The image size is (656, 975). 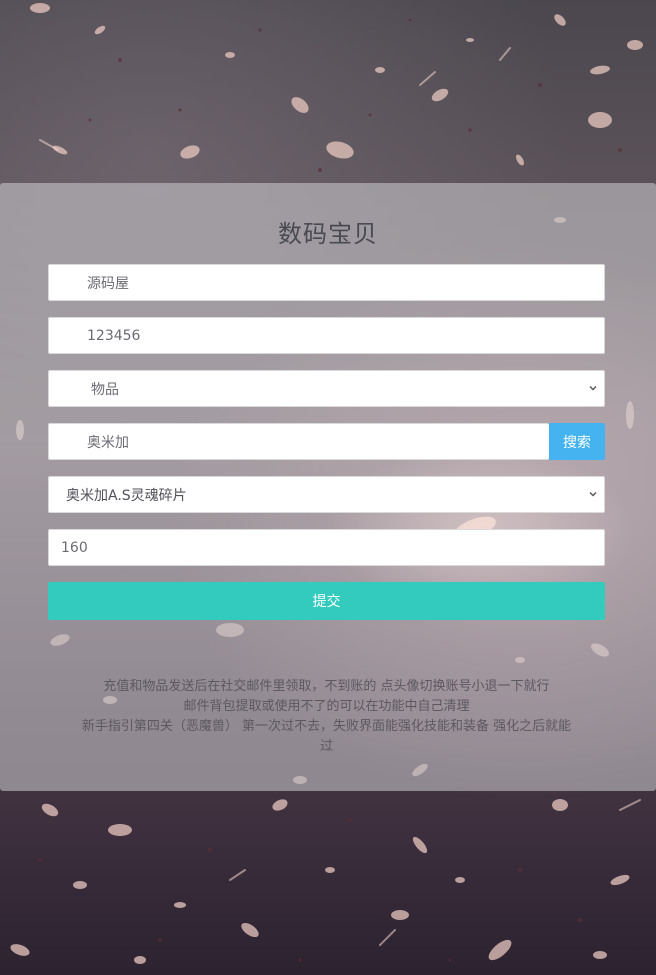 I want to click on item-select: 奥米加A.S灵魂碎片, so click(x=326, y=494).